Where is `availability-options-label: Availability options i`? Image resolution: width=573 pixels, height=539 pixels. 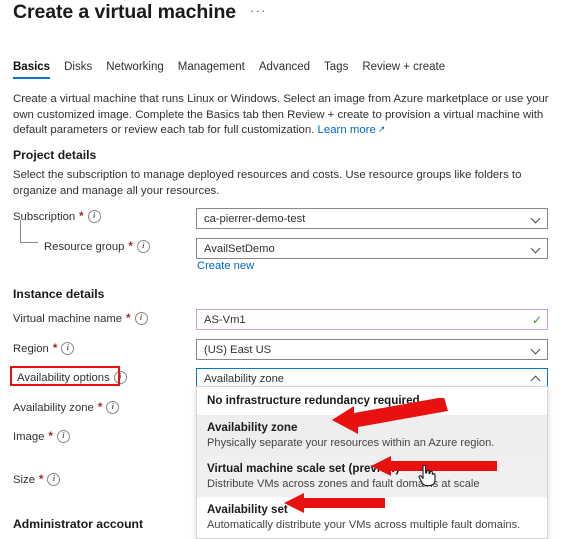 availability-options-label: Availability options i is located at coordinates (72, 377).